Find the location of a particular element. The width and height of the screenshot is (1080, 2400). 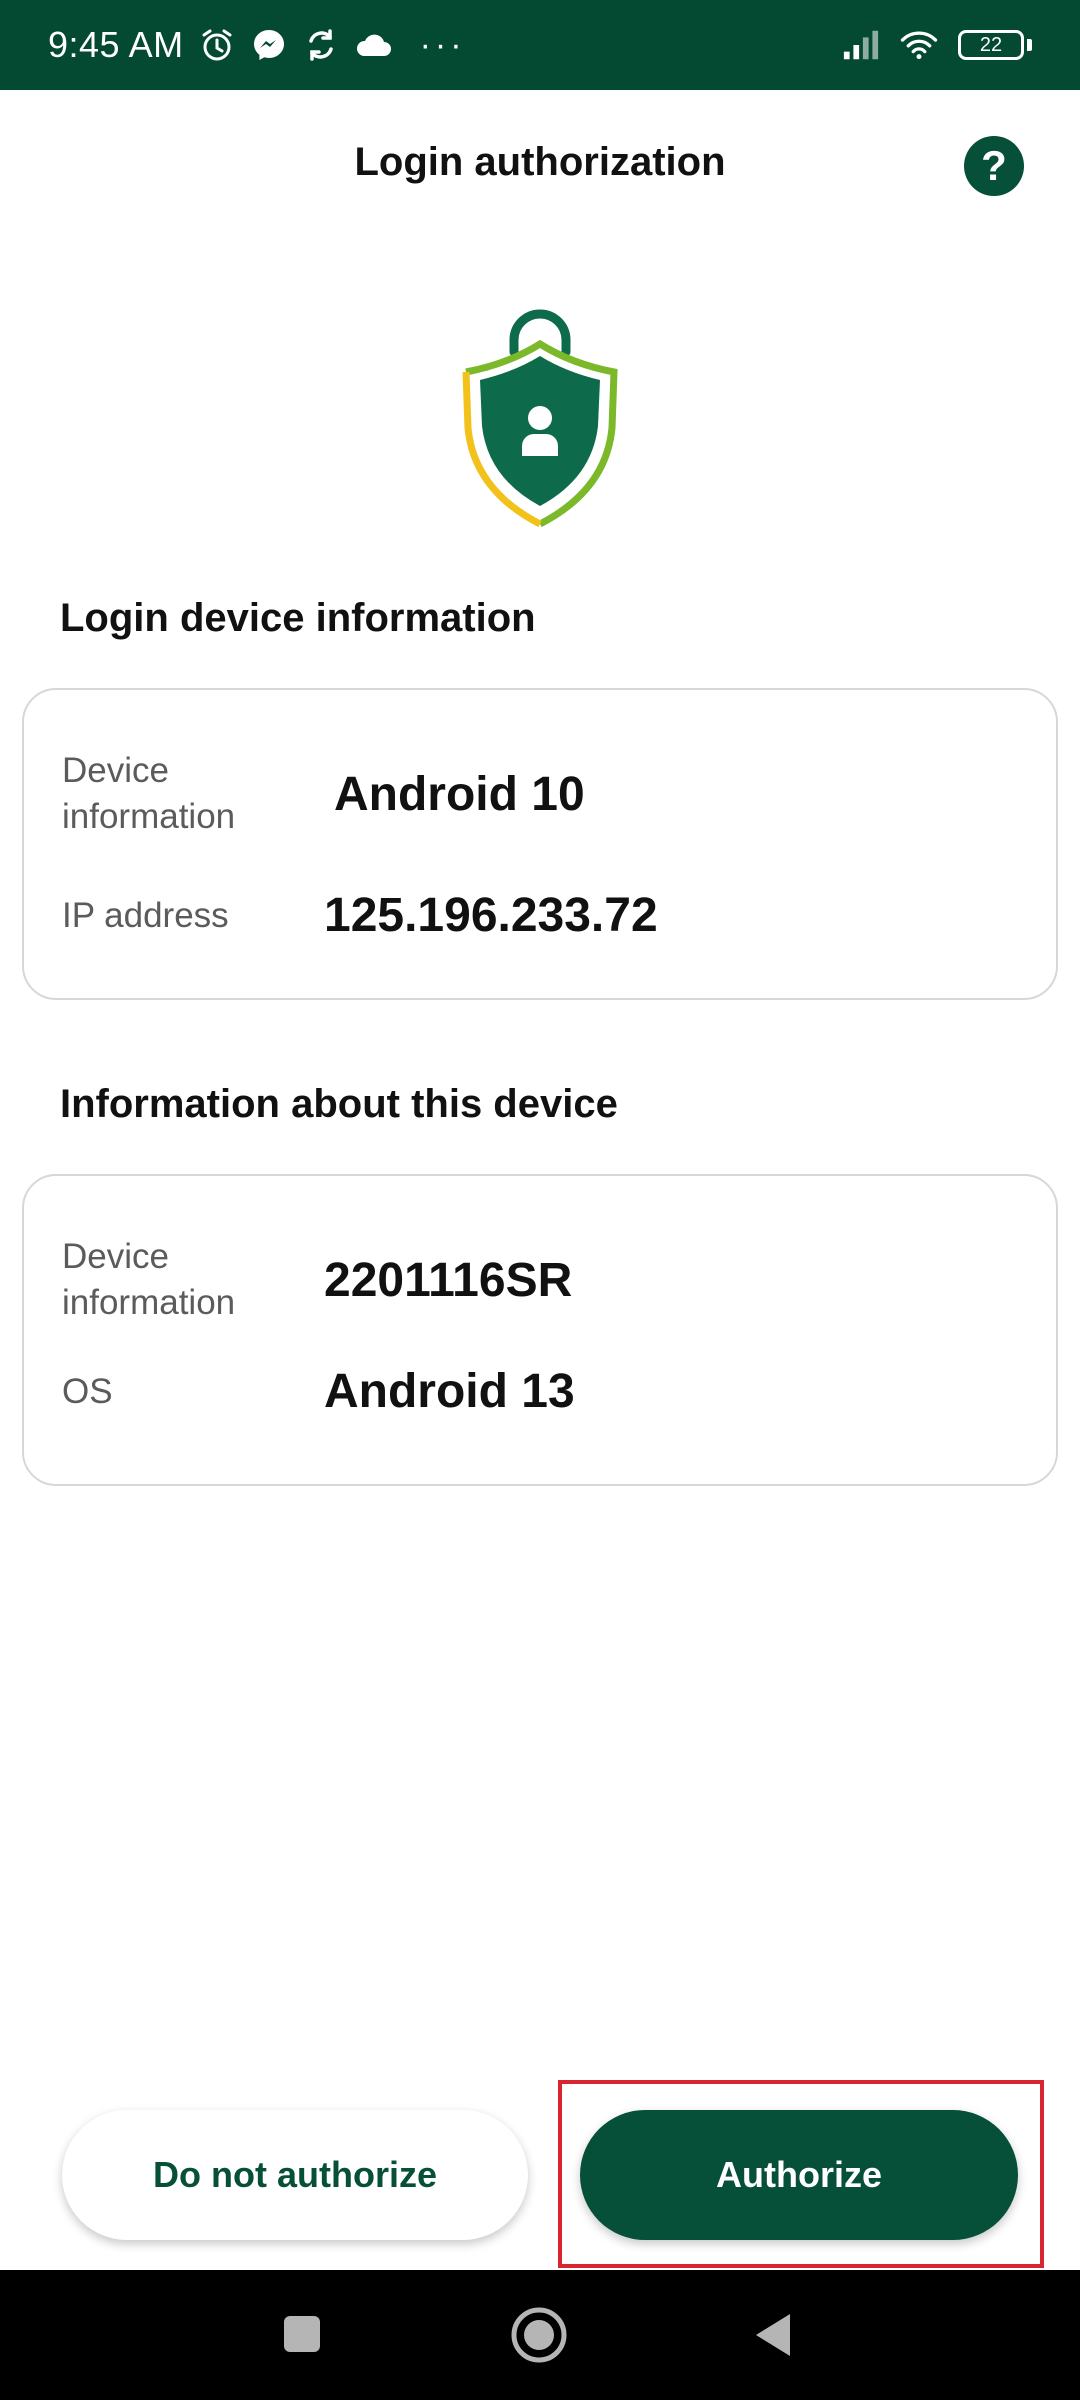

login-device-row-ip: IP address 125.196.233.72 is located at coordinates (540, 915).